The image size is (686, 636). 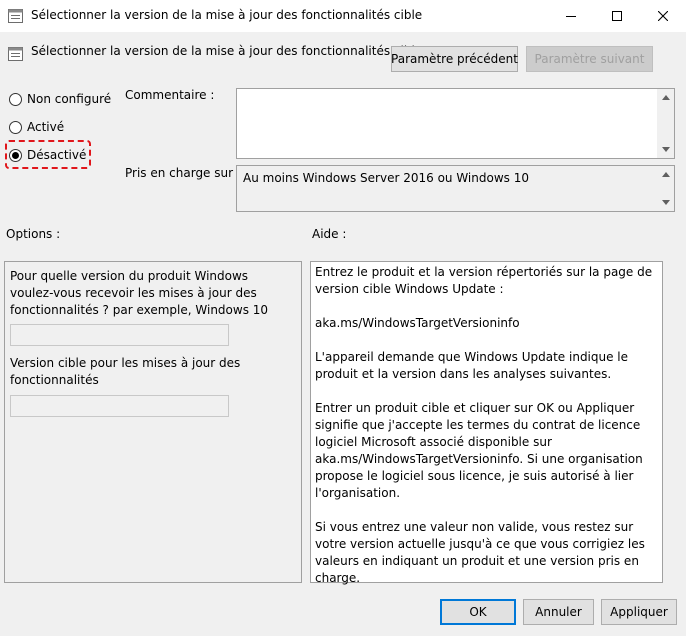 I want to click on options-label: Options :, so click(x=33, y=234).